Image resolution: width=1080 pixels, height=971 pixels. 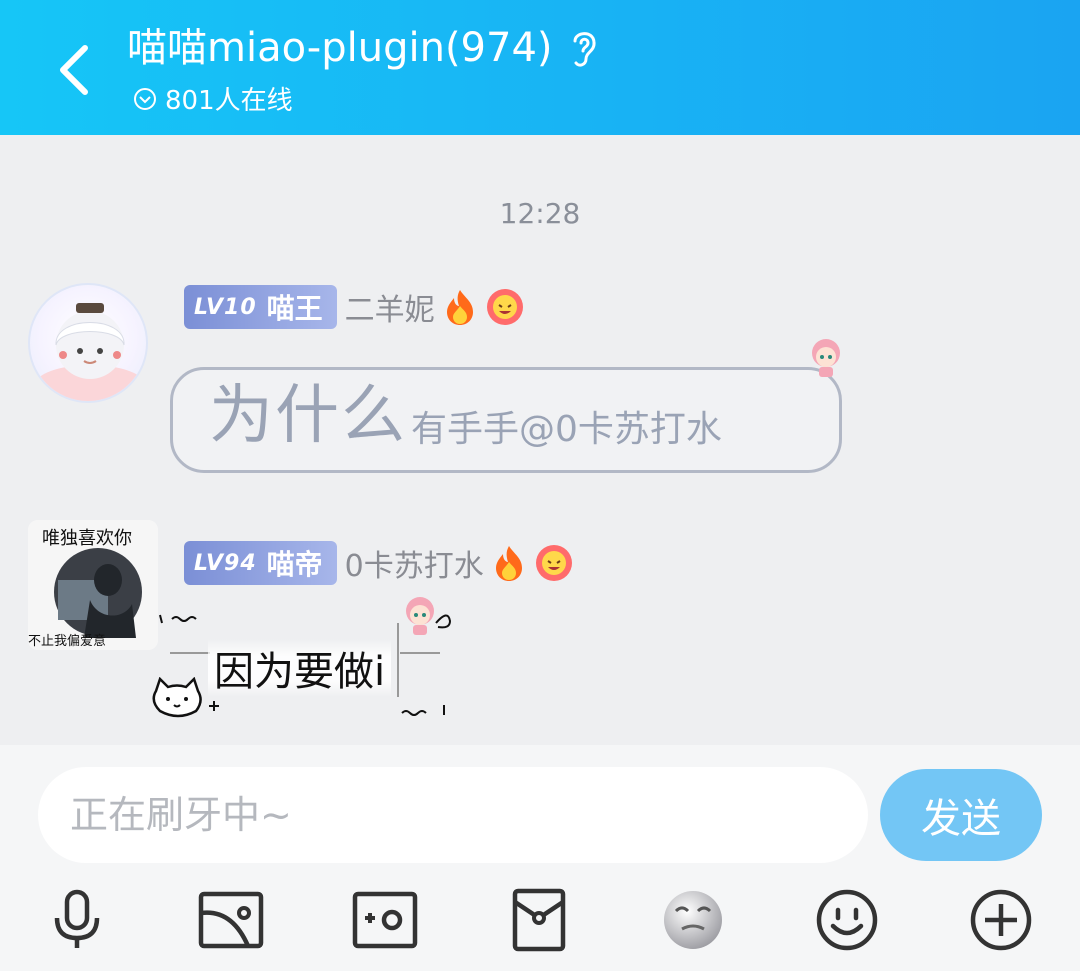 I want to click on message-timestamp: 12:28, so click(x=540, y=213).